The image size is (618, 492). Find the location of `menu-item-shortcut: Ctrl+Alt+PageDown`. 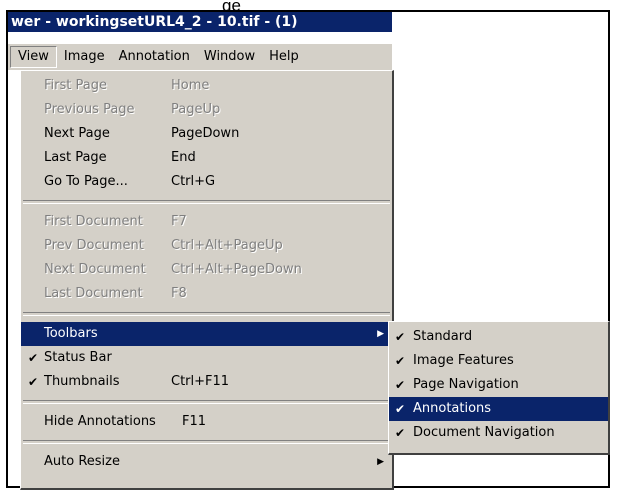

menu-item-shortcut: Ctrl+Alt+PageDown is located at coordinates (236, 269).